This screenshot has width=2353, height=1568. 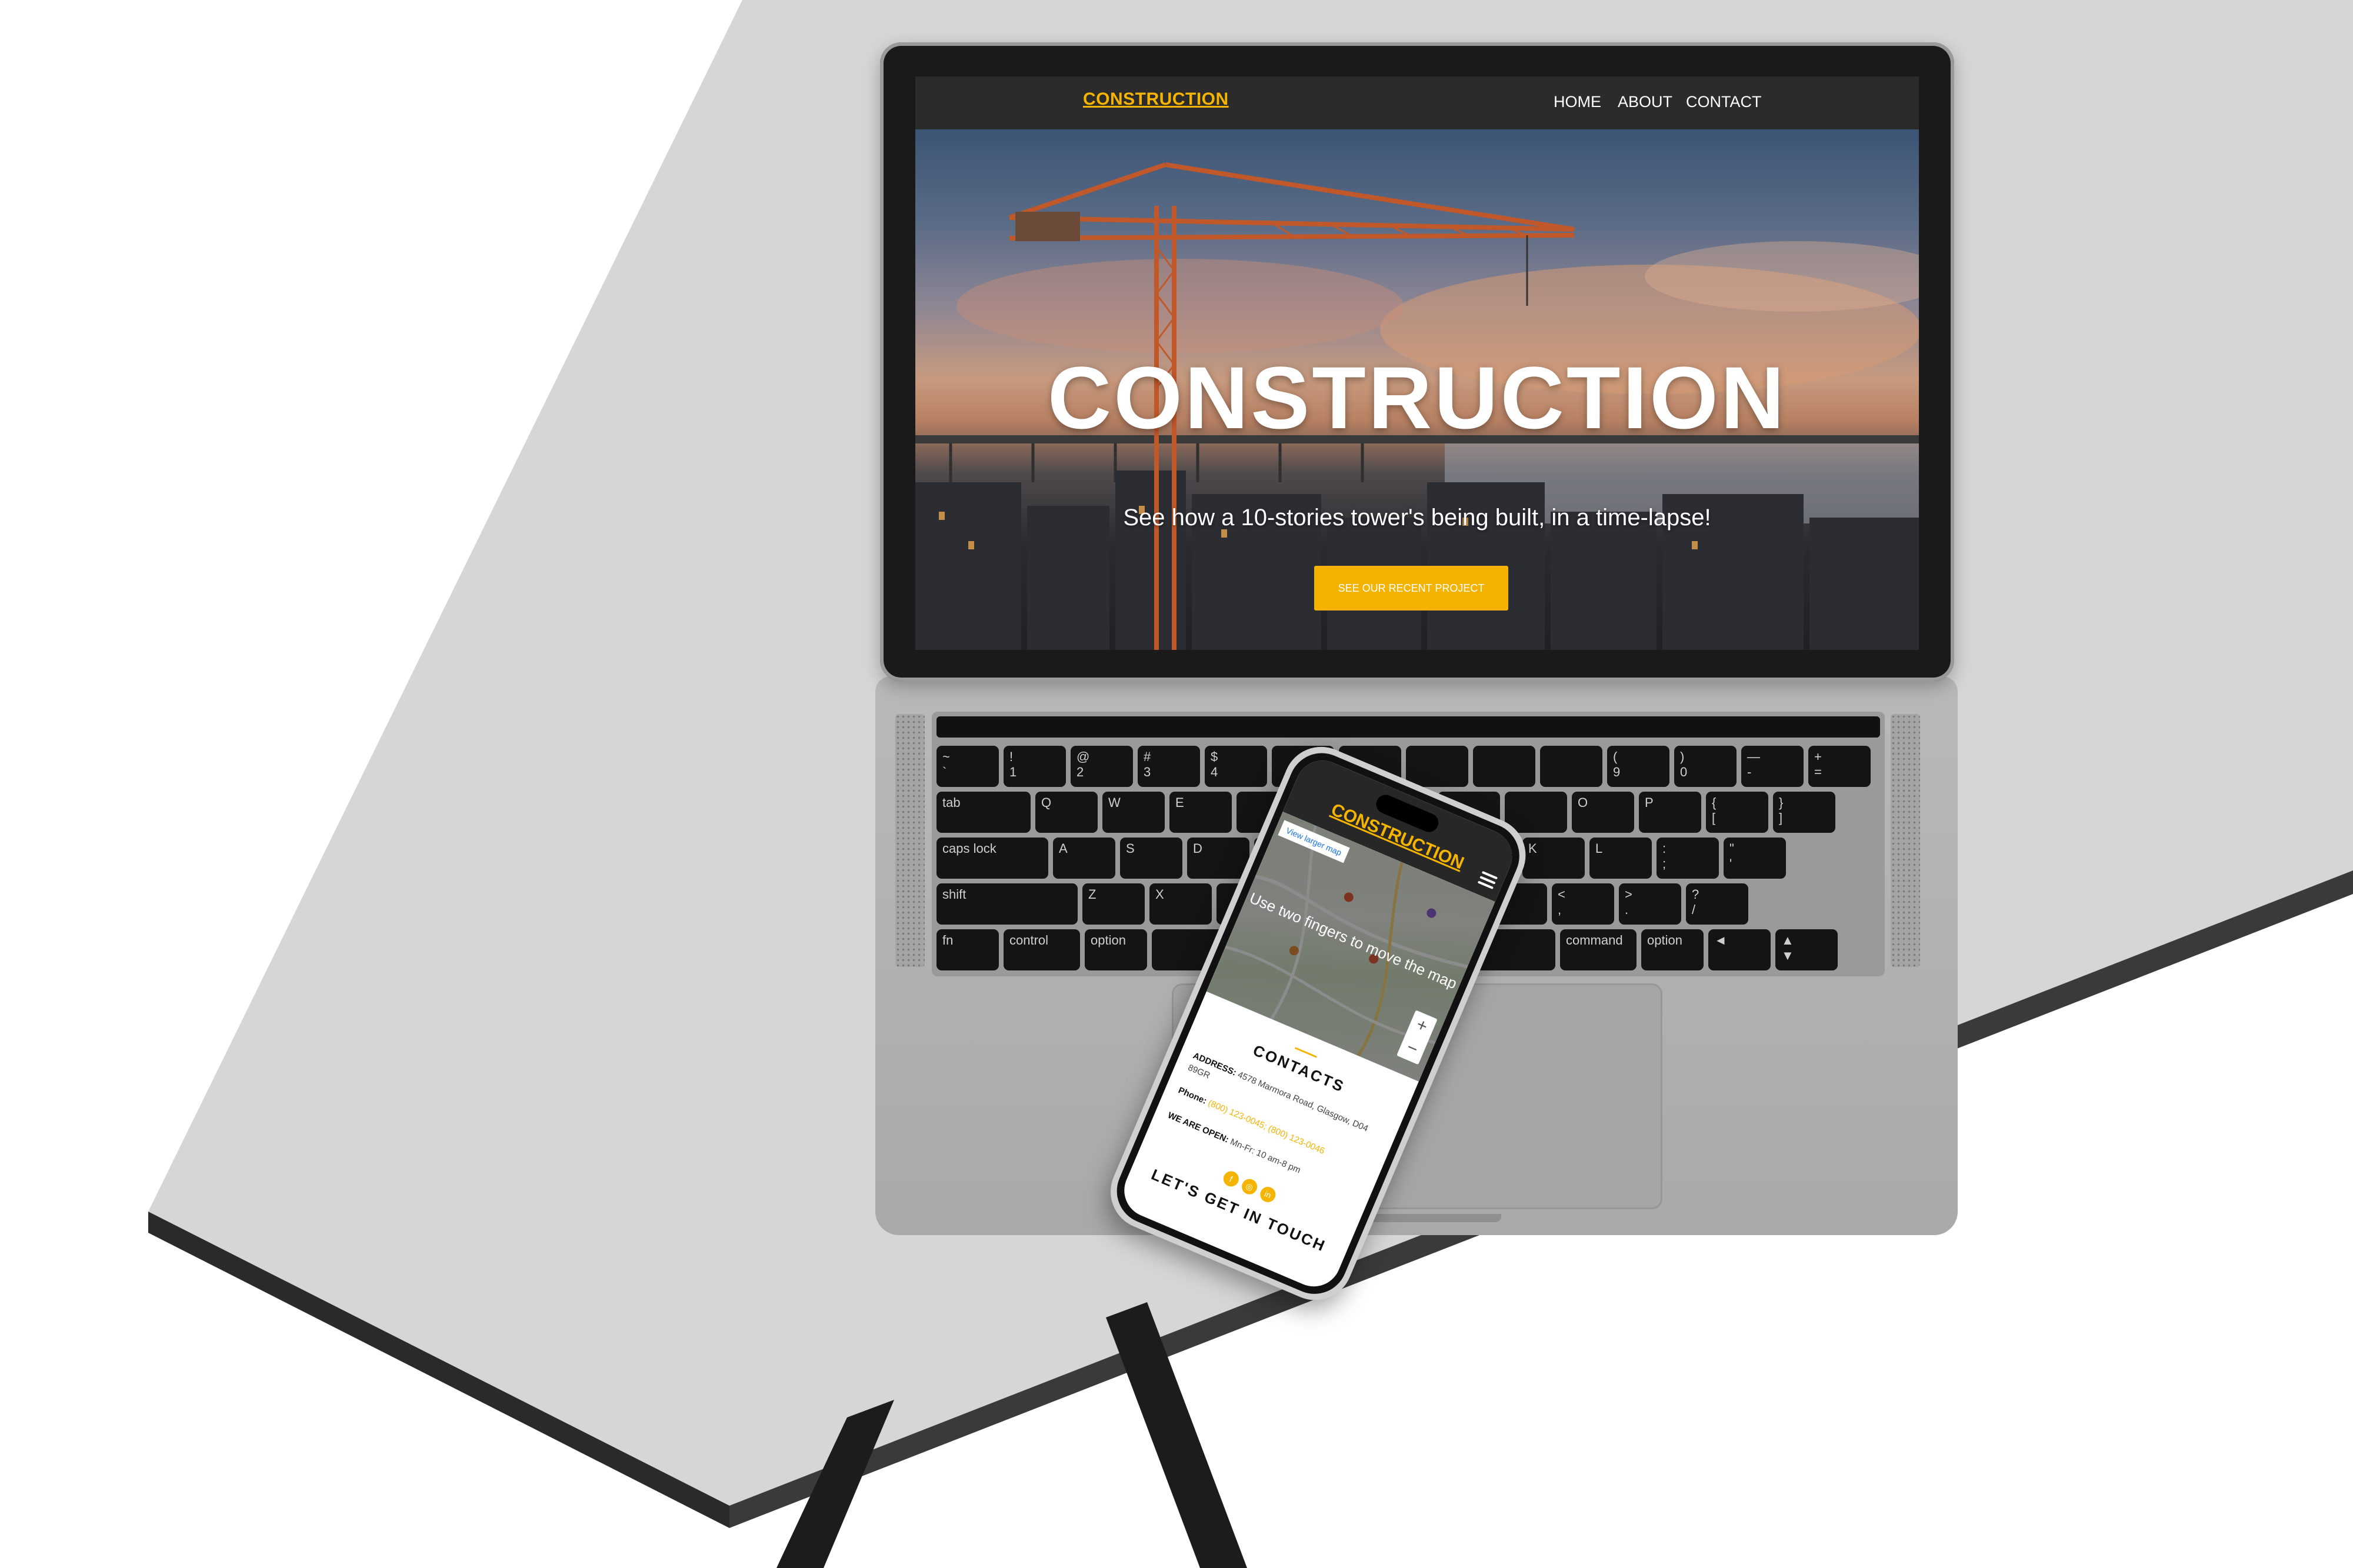 What do you see at coordinates (1305, 1052) in the screenshot?
I see `contacts-accent-rule` at bounding box center [1305, 1052].